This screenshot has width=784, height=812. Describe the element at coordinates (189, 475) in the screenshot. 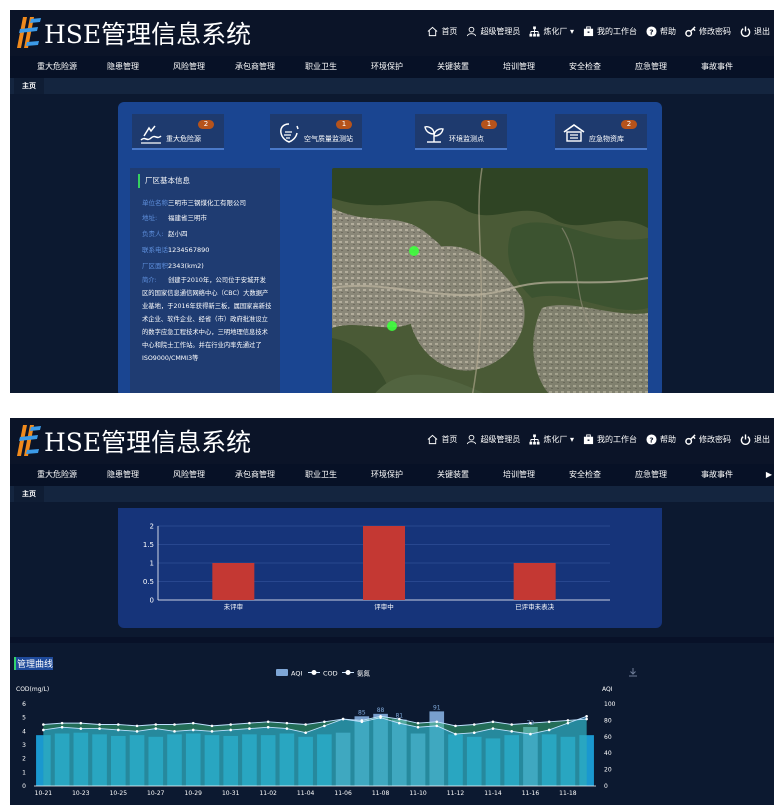

I see `nav-risk: 风险管理` at that location.